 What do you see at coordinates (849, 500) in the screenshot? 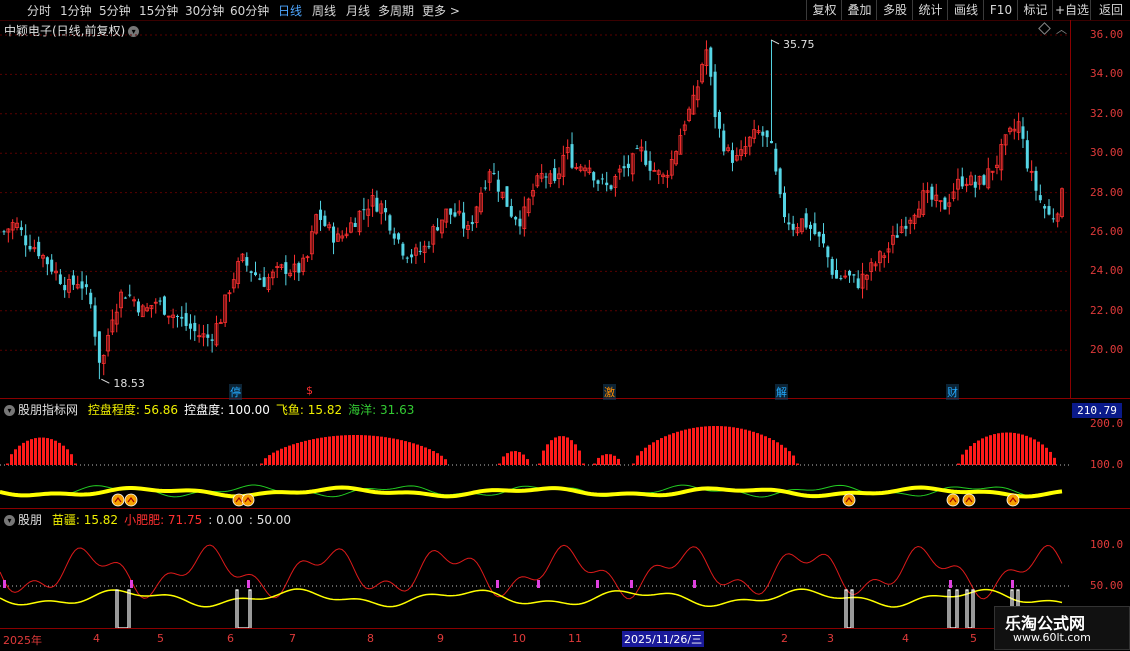
I see `up-arrow-icon` at bounding box center [849, 500].